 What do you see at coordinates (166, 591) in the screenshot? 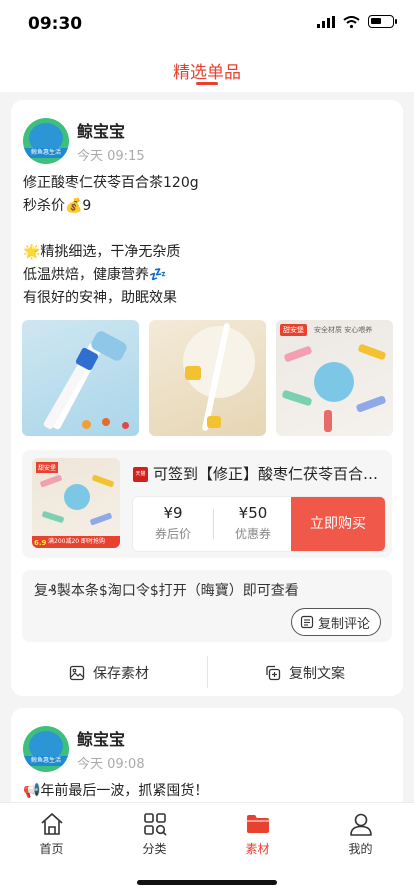
I see `command-text: 复₰製本条$淘口令$打开（晦寶）即可查看` at bounding box center [166, 591].